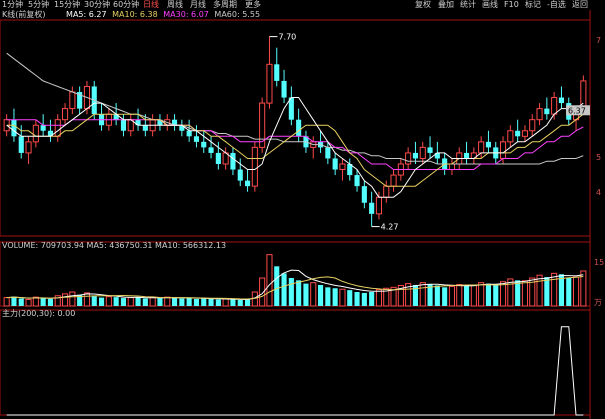 Image resolution: width=605 pixels, height=419 pixels. I want to click on low-price-label: 4.27, so click(390, 227).